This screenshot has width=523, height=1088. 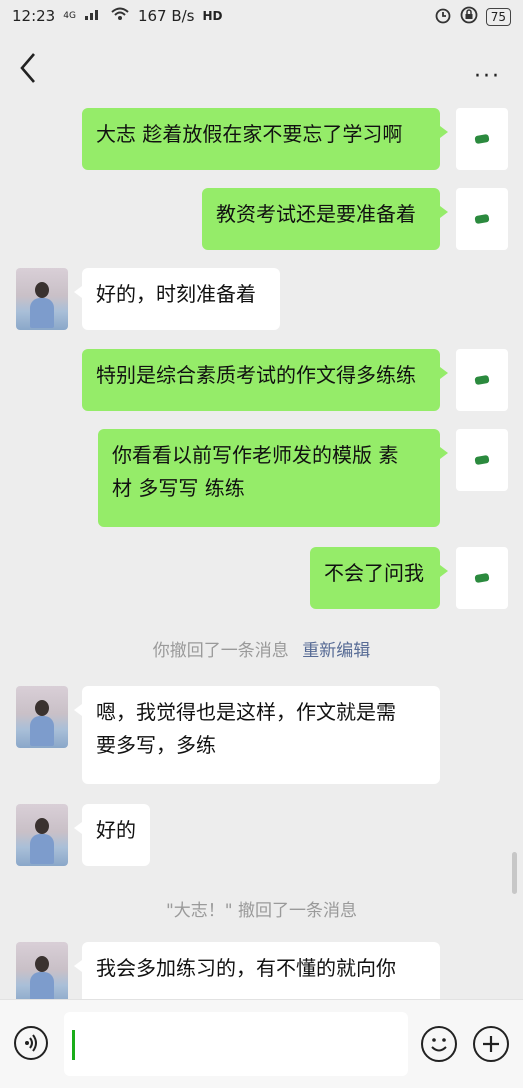 I want to click on voice-icon, so click(x=31, y=1043).